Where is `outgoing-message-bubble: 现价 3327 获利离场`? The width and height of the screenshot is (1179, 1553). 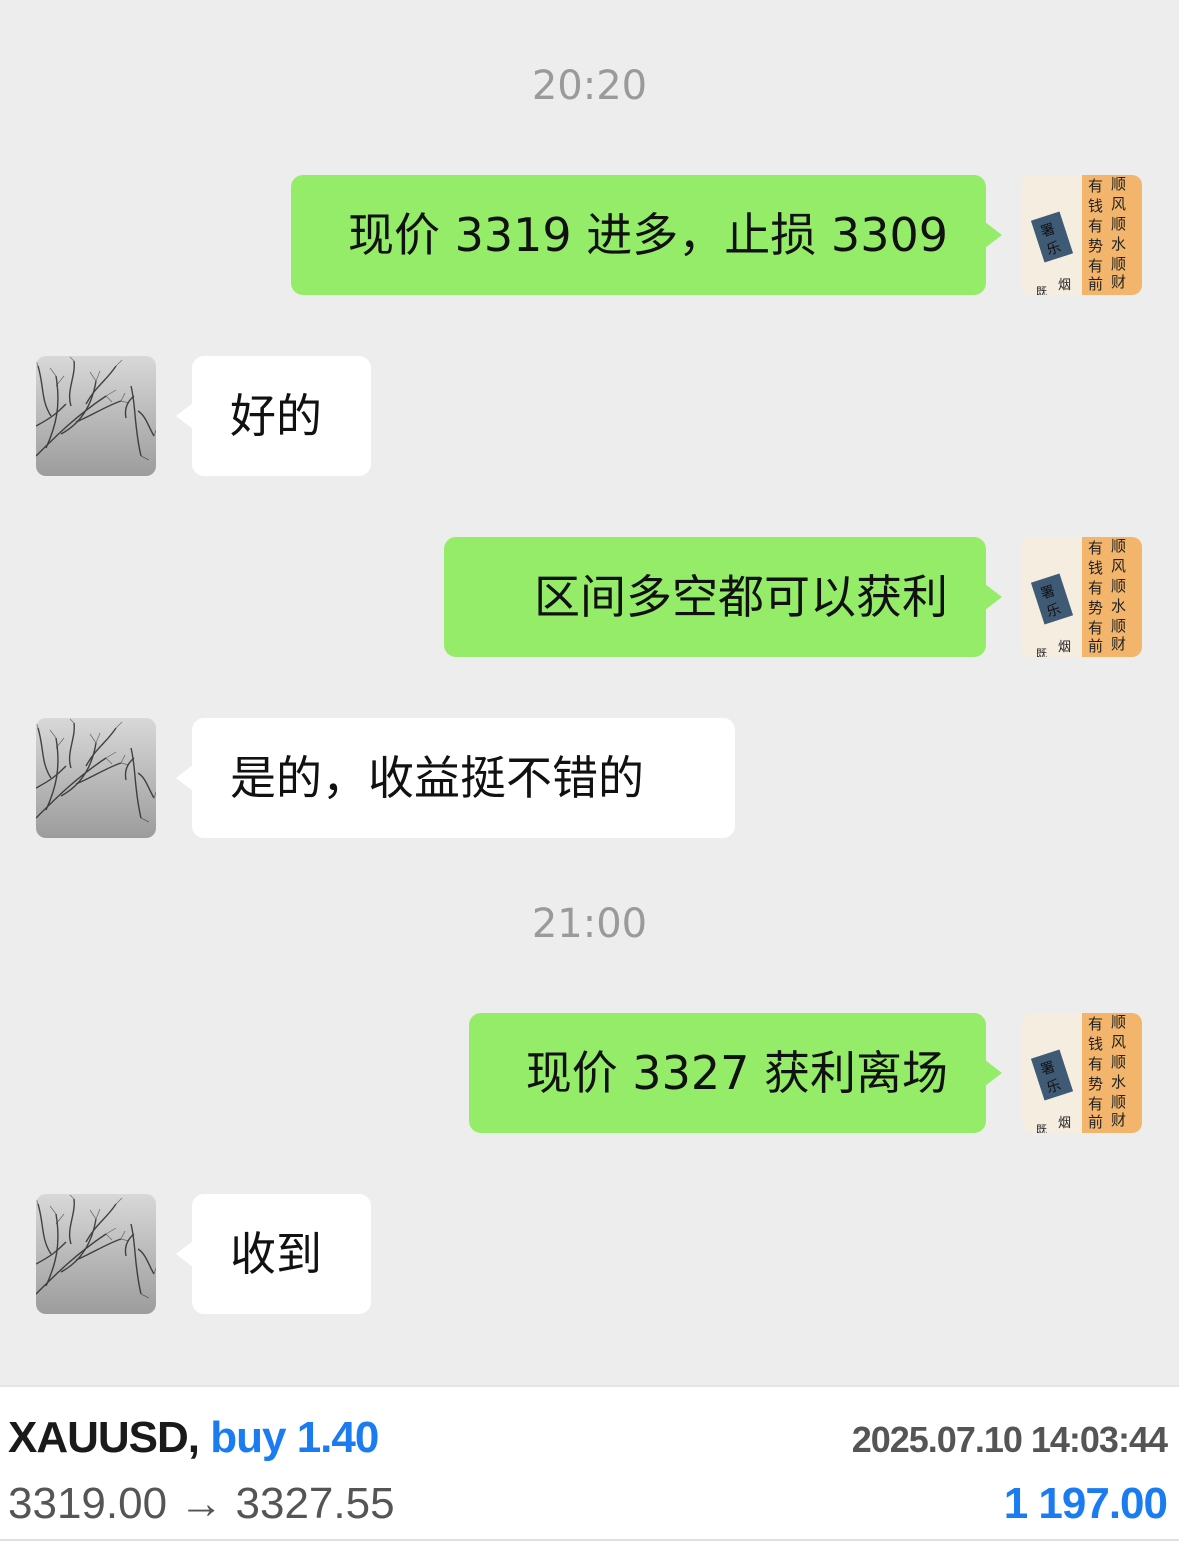 outgoing-message-bubble: 现价 3327 获利离场 is located at coordinates (735, 1073).